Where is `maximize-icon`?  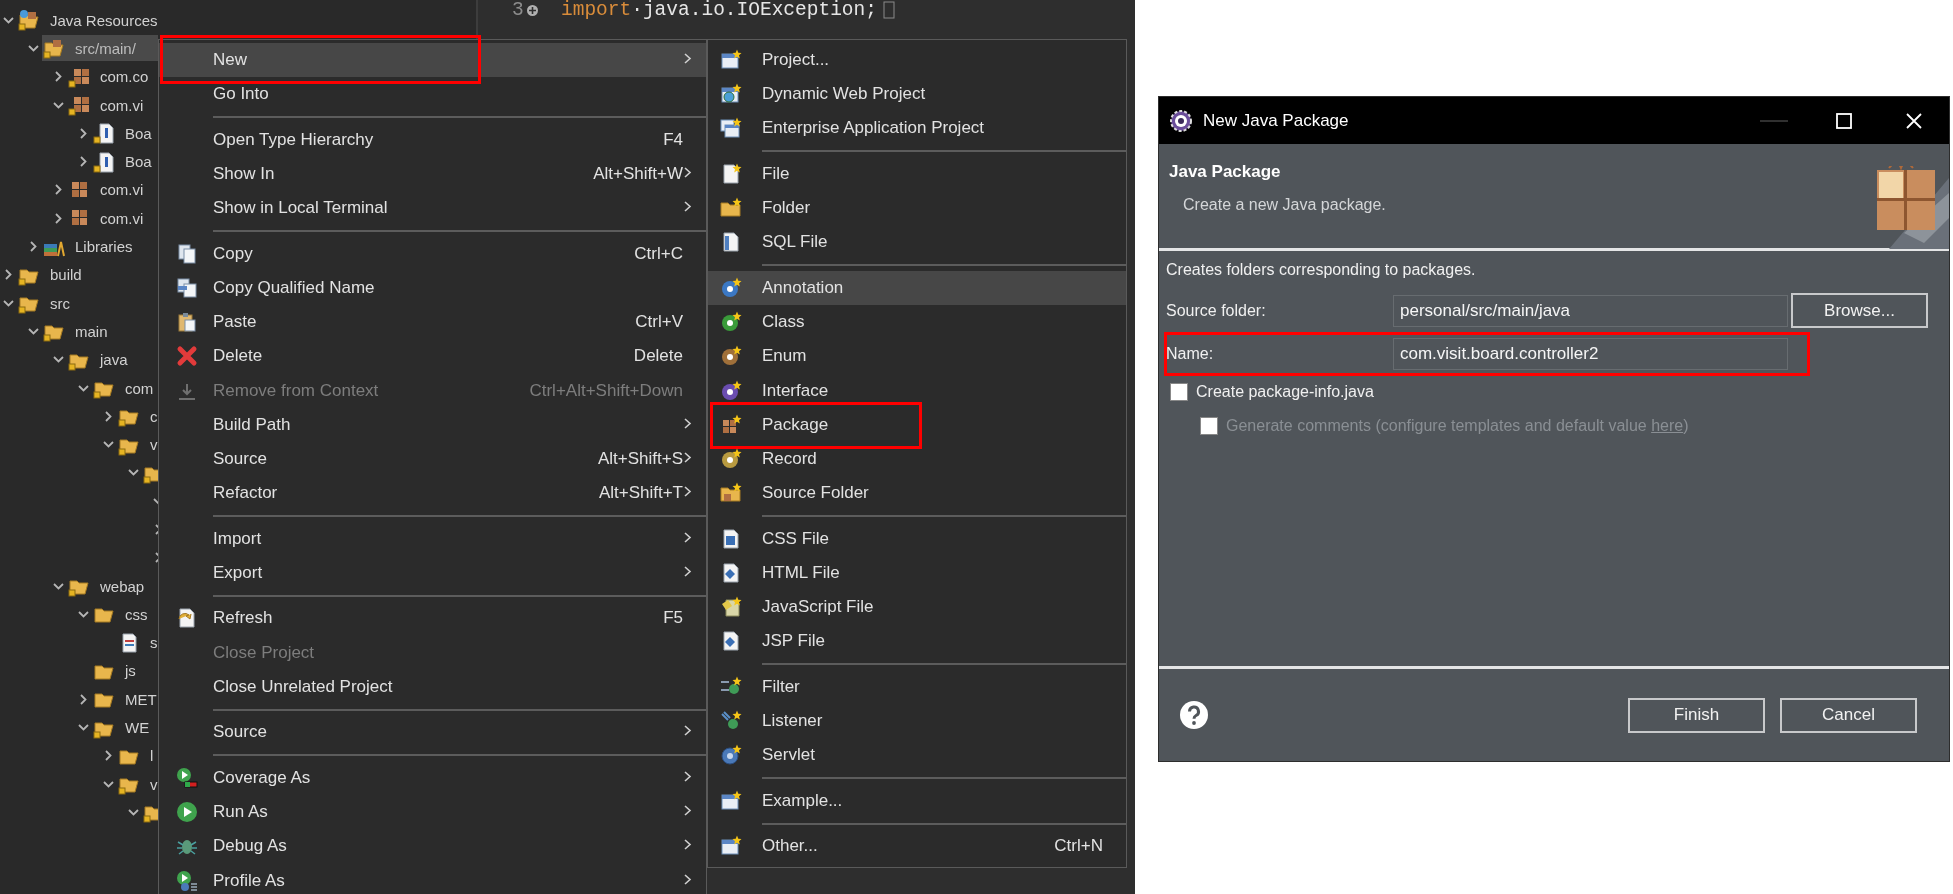 maximize-icon is located at coordinates (1844, 120).